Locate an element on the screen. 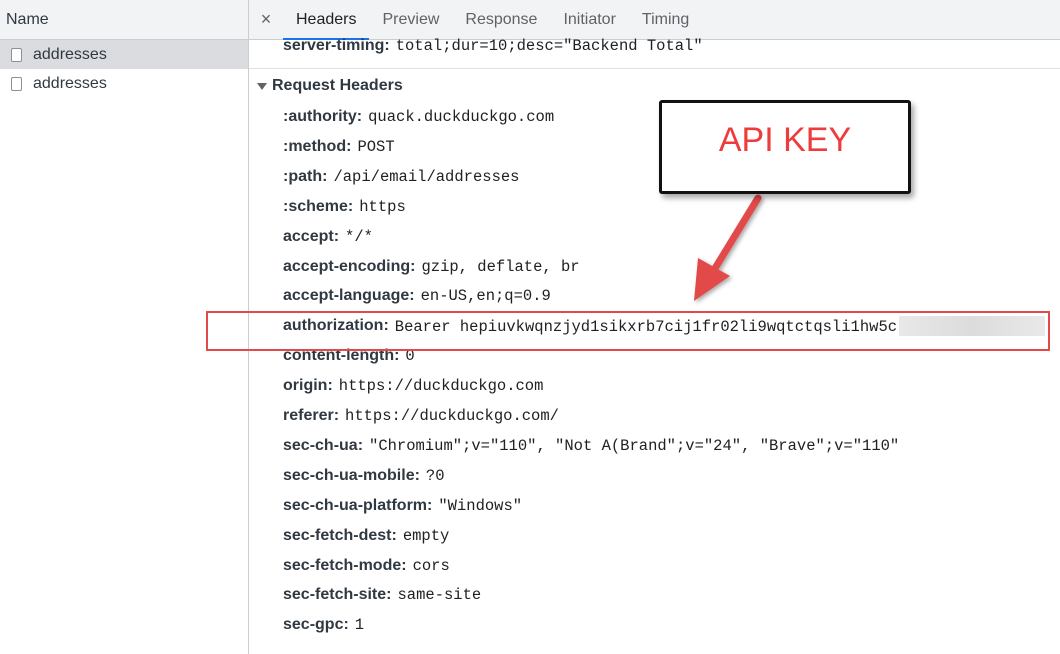  header-name: sec-ch-ua-mobile: is located at coordinates (351, 475).